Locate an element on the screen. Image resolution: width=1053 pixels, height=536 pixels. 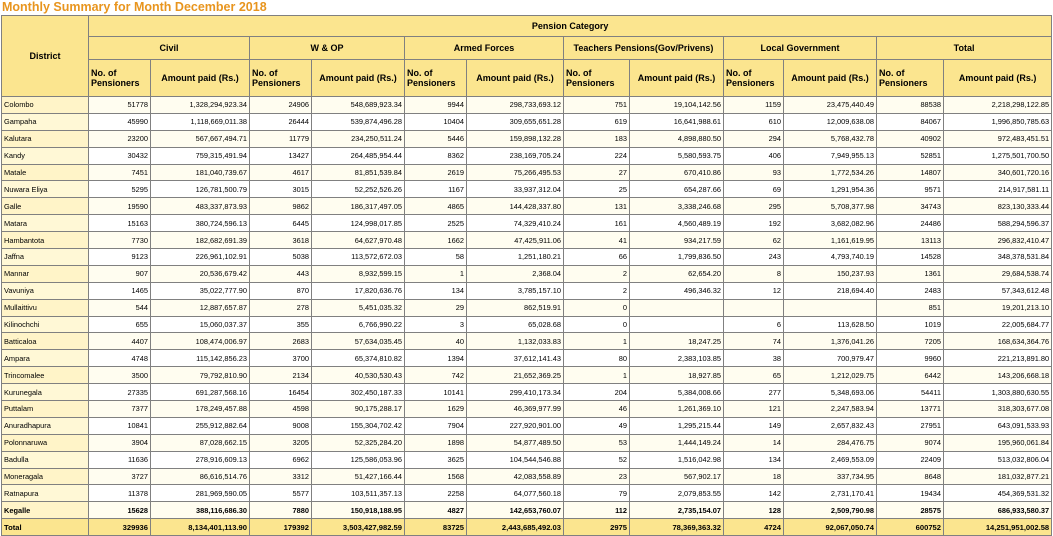
amount-cell: 284,476.75 is located at coordinates (830, 442).